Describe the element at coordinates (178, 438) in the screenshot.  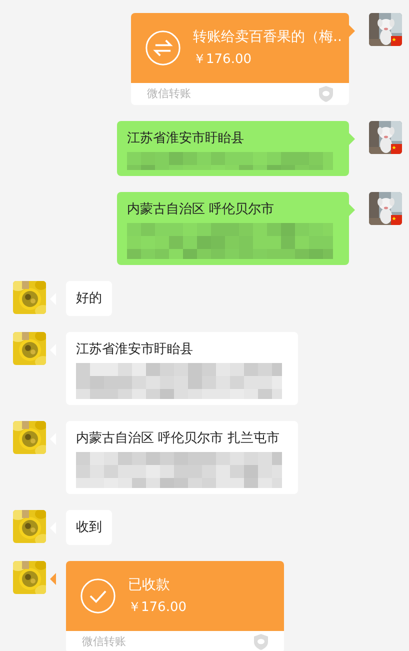
I see `message-text: 内蒙古自治区 呼伦贝尔市 扎兰屯市` at that location.